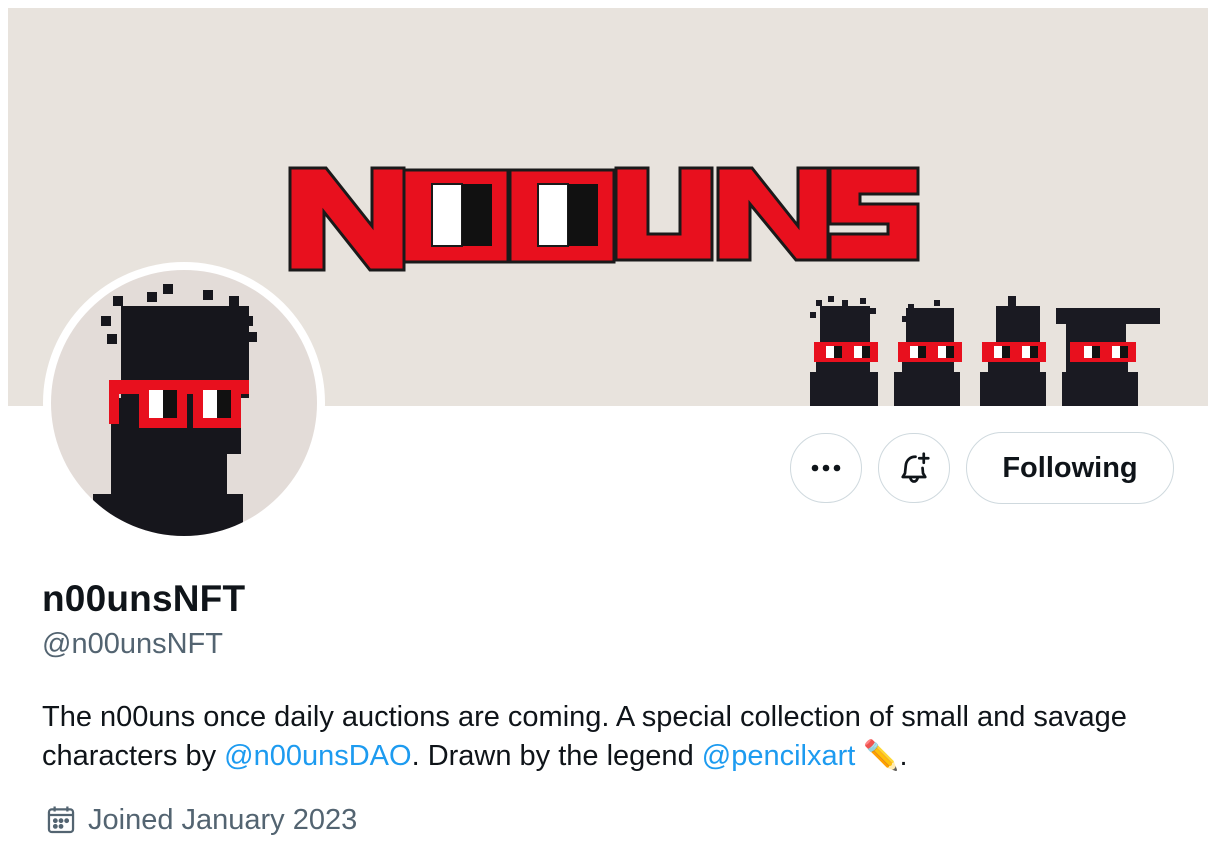  I want to click on mention-link-pencilxart: @pencilxart, so click(779, 756).